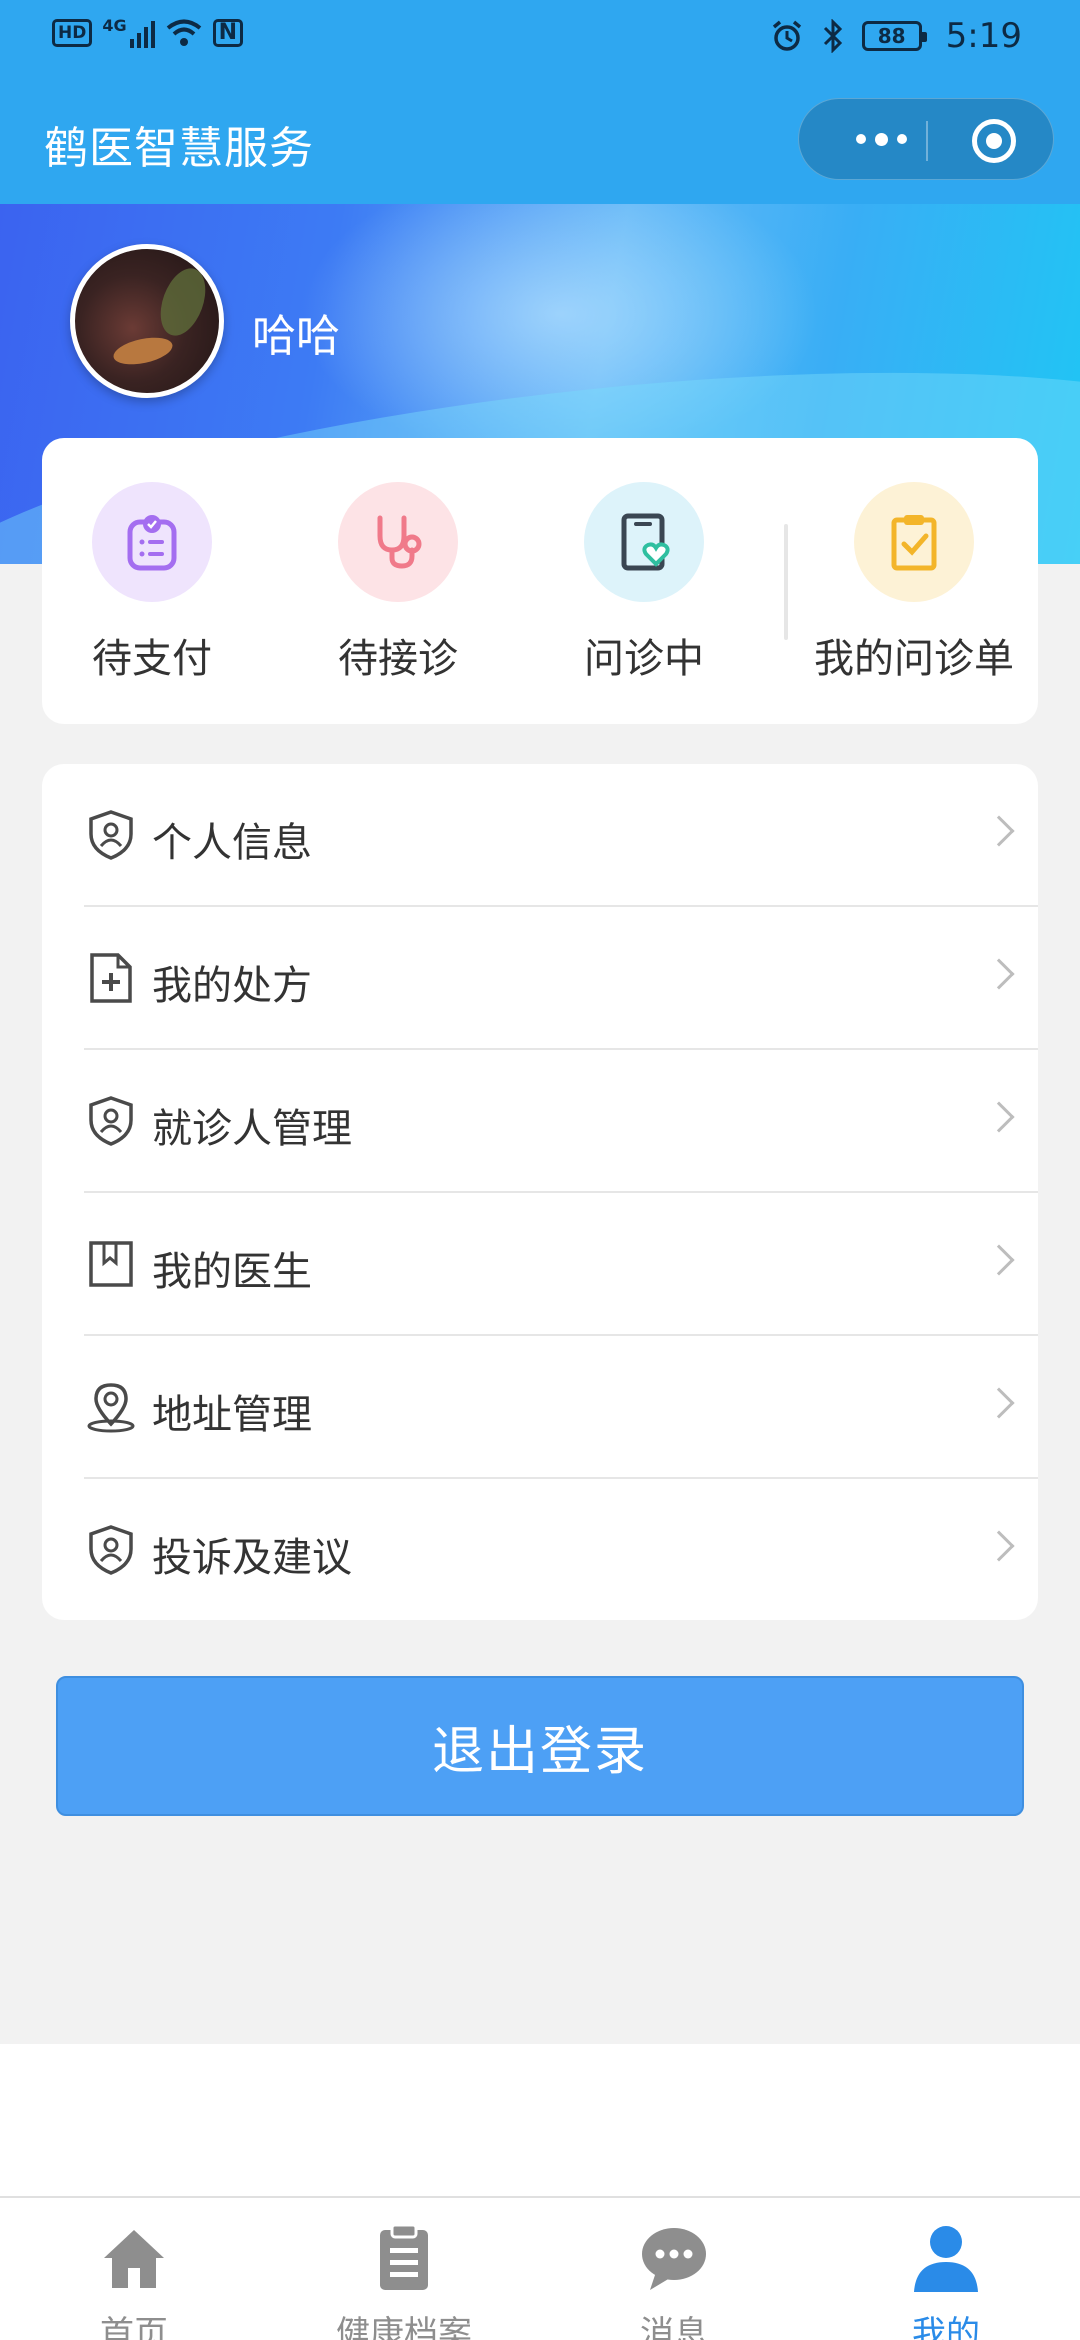 Image resolution: width=1080 pixels, height=2340 pixels. I want to click on tab-label: 我的, so click(946, 2327).